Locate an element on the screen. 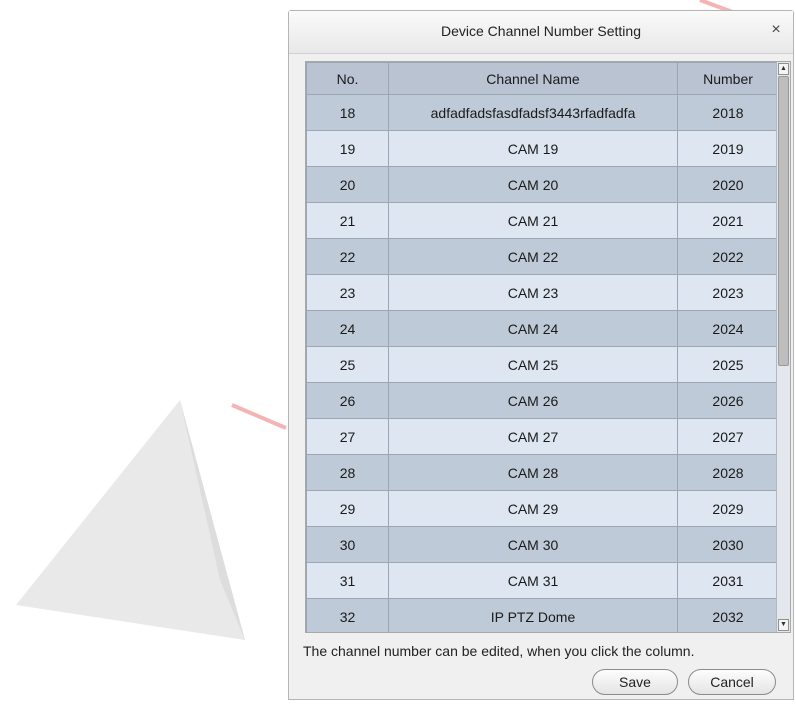 This screenshot has height=704, width=796. table-row: 22 CAM 22 2022 is located at coordinates (542, 256).